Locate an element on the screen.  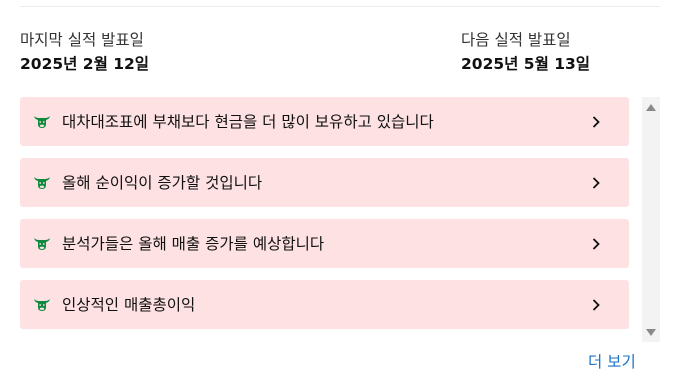
scroll-up-arrow-icon is located at coordinates (651, 107).